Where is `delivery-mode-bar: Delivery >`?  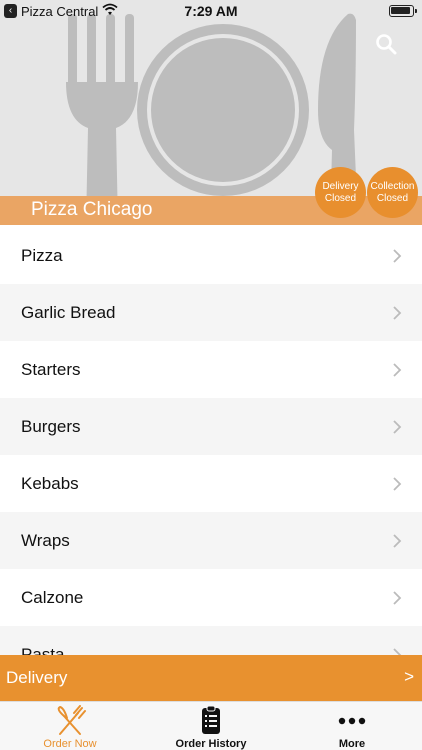
delivery-mode-bar: Delivery > is located at coordinates (211, 678).